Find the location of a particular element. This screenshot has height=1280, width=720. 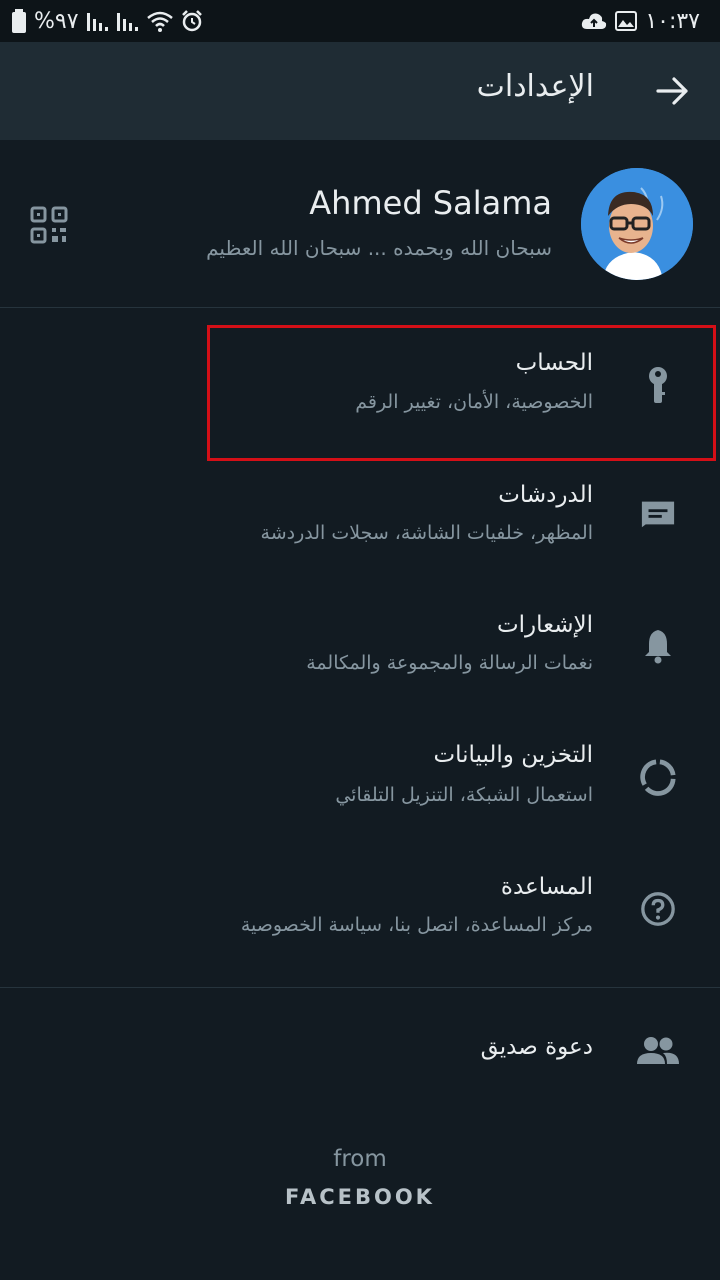

settings-item-subtitle: الخصوصية، الأمان، تغيير الرقم is located at coordinates (474, 402).